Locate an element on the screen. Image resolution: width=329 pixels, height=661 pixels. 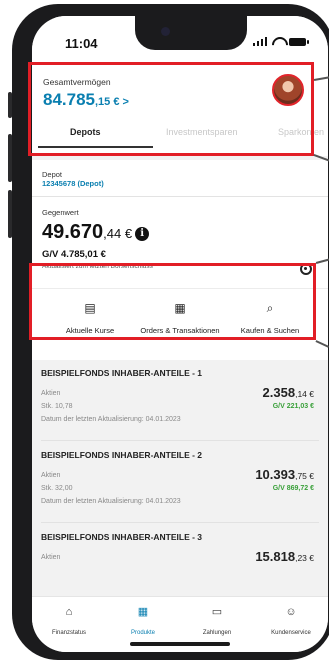
products-icon: ▦ is located at coordinates (143, 612).